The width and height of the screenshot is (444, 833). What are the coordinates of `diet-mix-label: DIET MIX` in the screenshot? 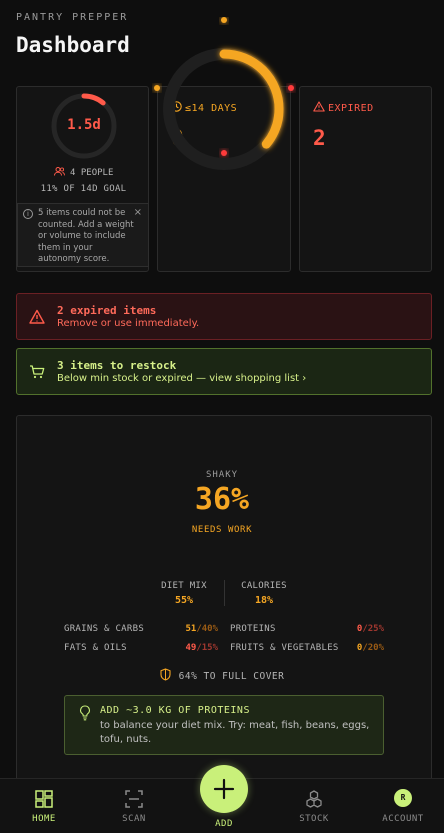 It's located at (184, 586).